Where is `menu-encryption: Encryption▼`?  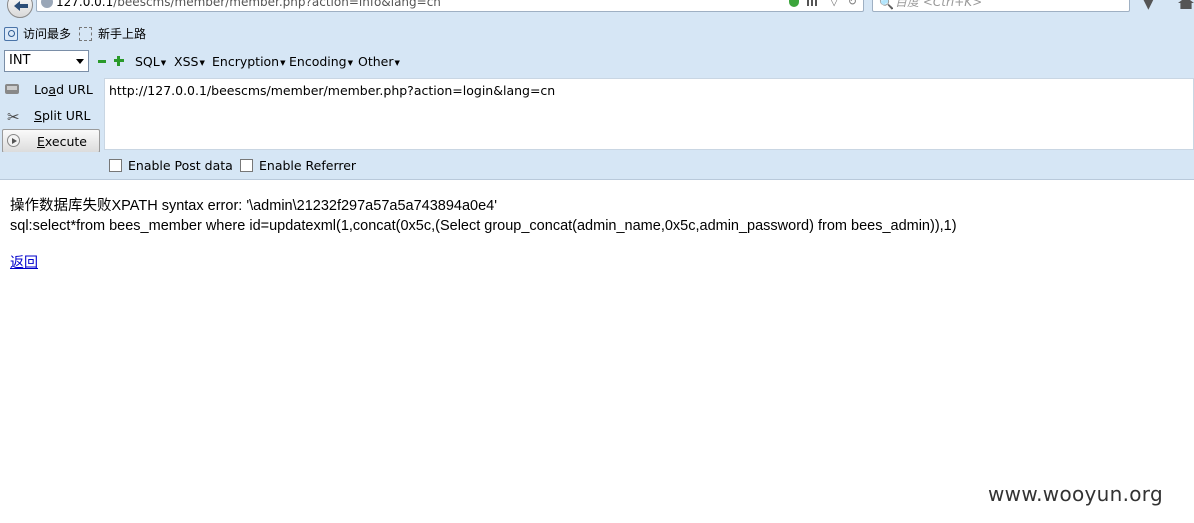 menu-encryption: Encryption▼ is located at coordinates (249, 62).